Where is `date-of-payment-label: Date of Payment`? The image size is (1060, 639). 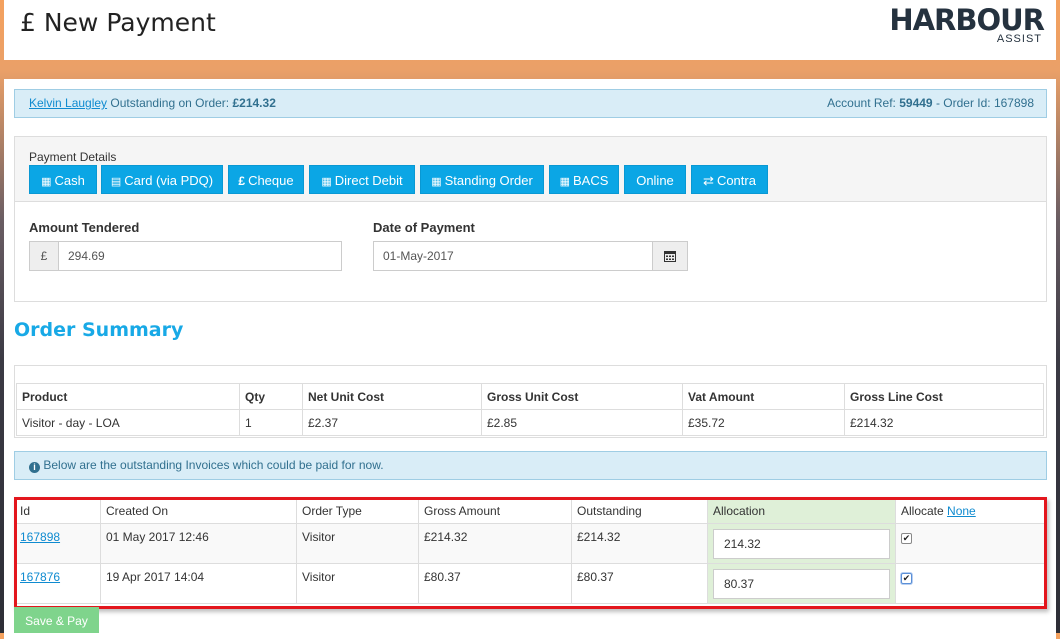
date-of-payment-label: Date of Payment is located at coordinates (424, 227).